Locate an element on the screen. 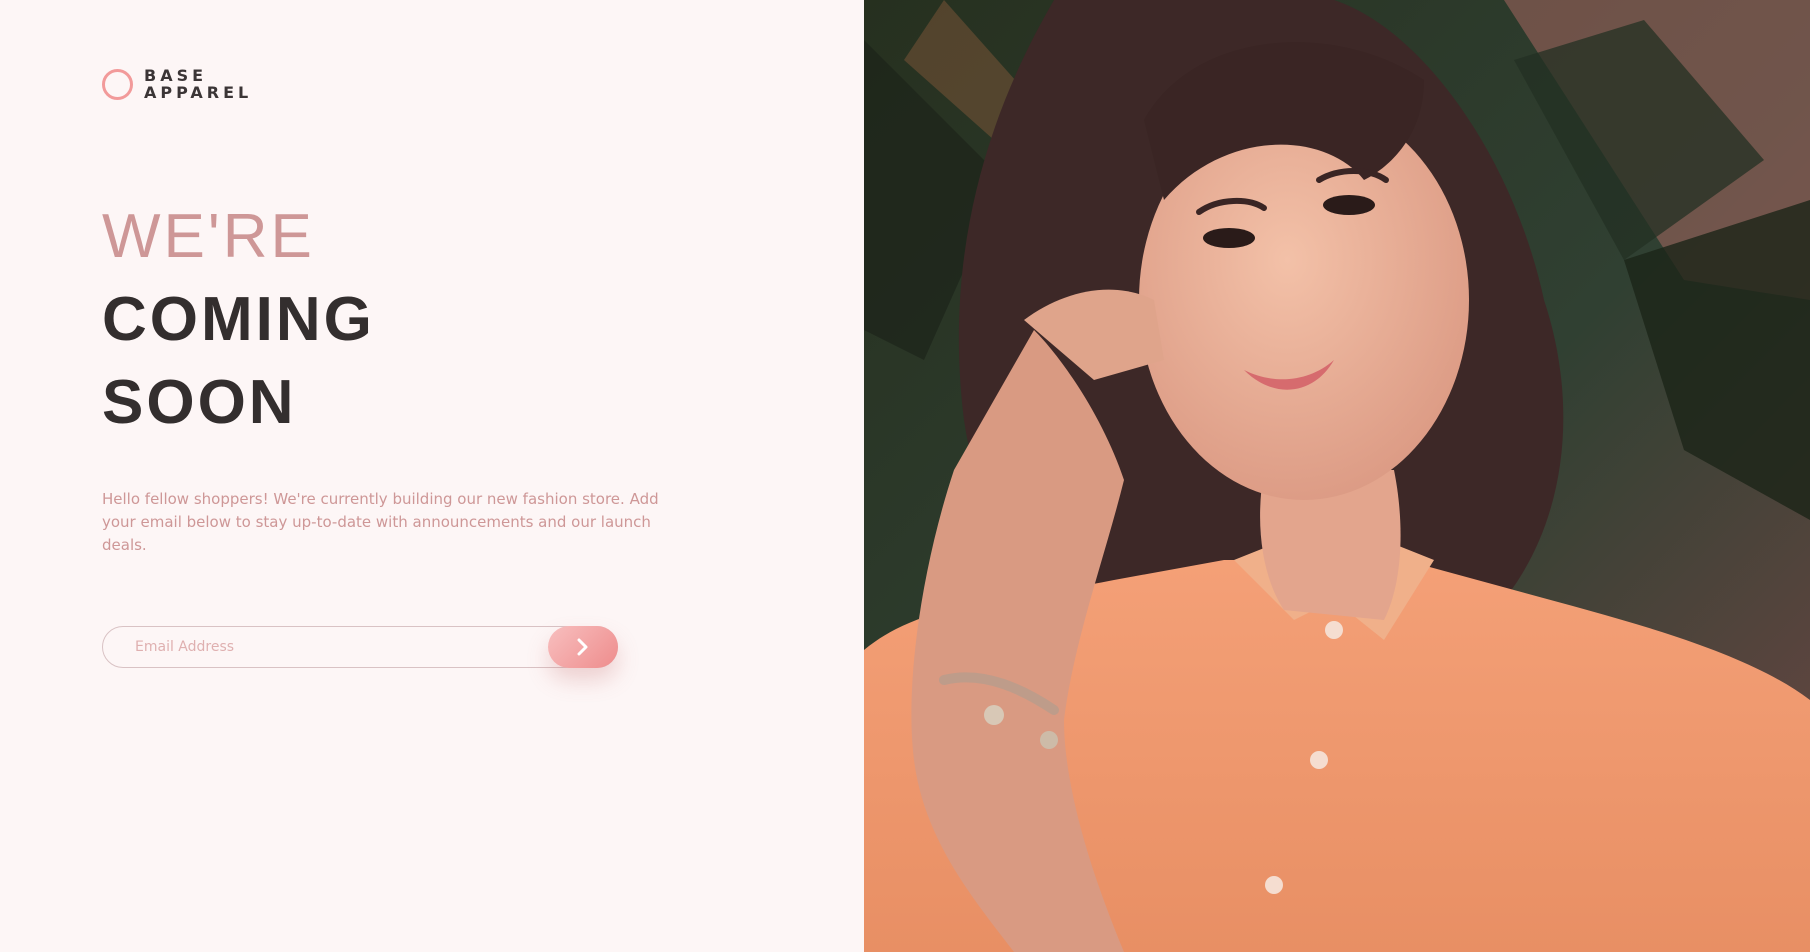 The width and height of the screenshot is (1810, 952). email-signup-form is located at coordinates (360, 647).